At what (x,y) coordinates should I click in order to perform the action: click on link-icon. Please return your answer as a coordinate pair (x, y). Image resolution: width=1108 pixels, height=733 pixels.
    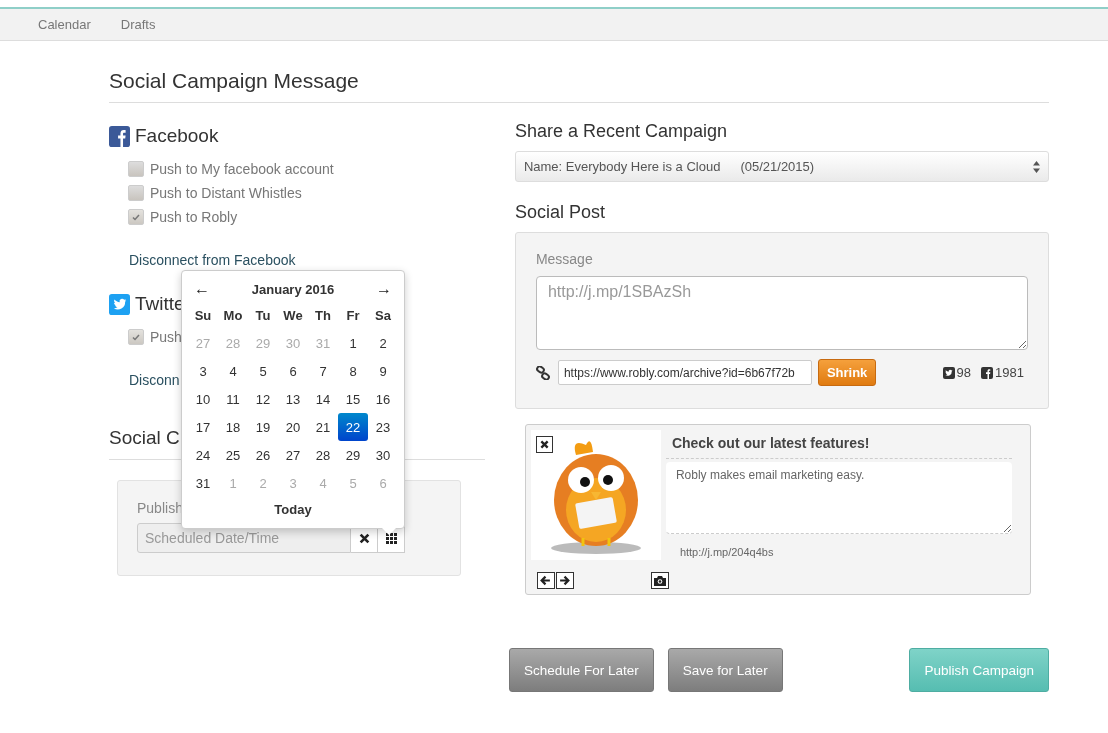
    Looking at the image, I should click on (542, 372).